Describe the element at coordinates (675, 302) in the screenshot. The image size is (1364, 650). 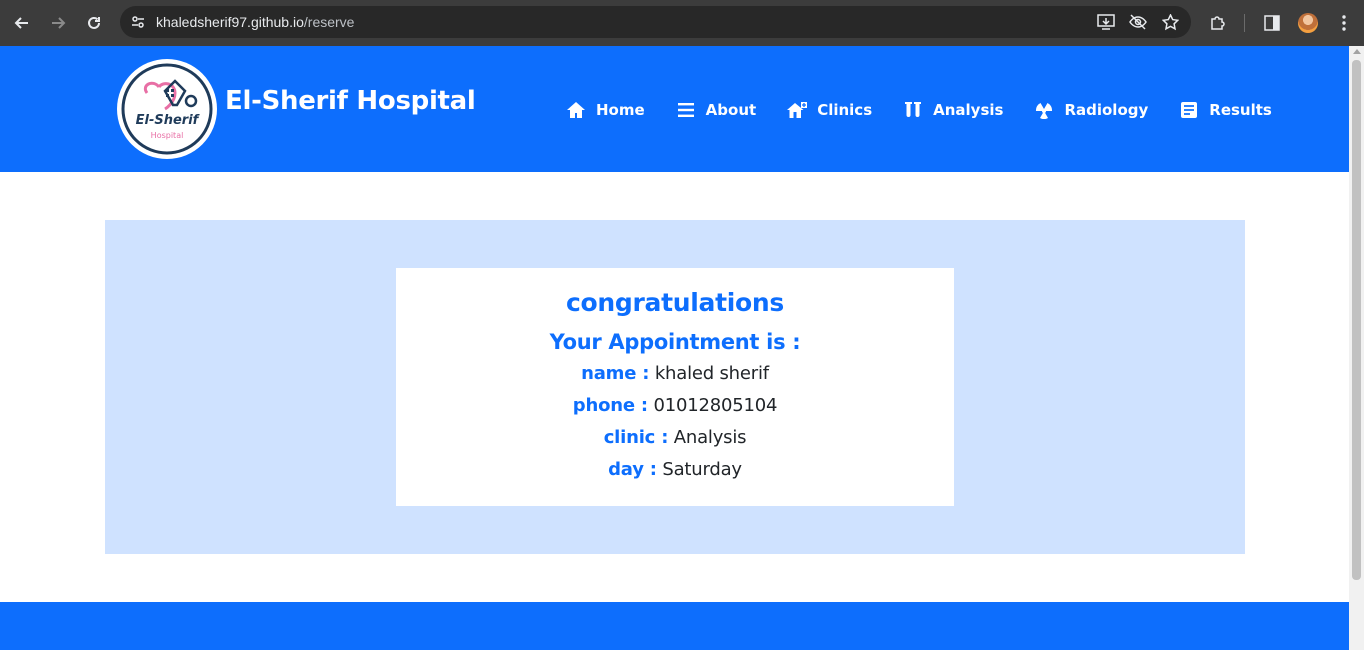
I see `congratulations-heading: congratulations` at that location.